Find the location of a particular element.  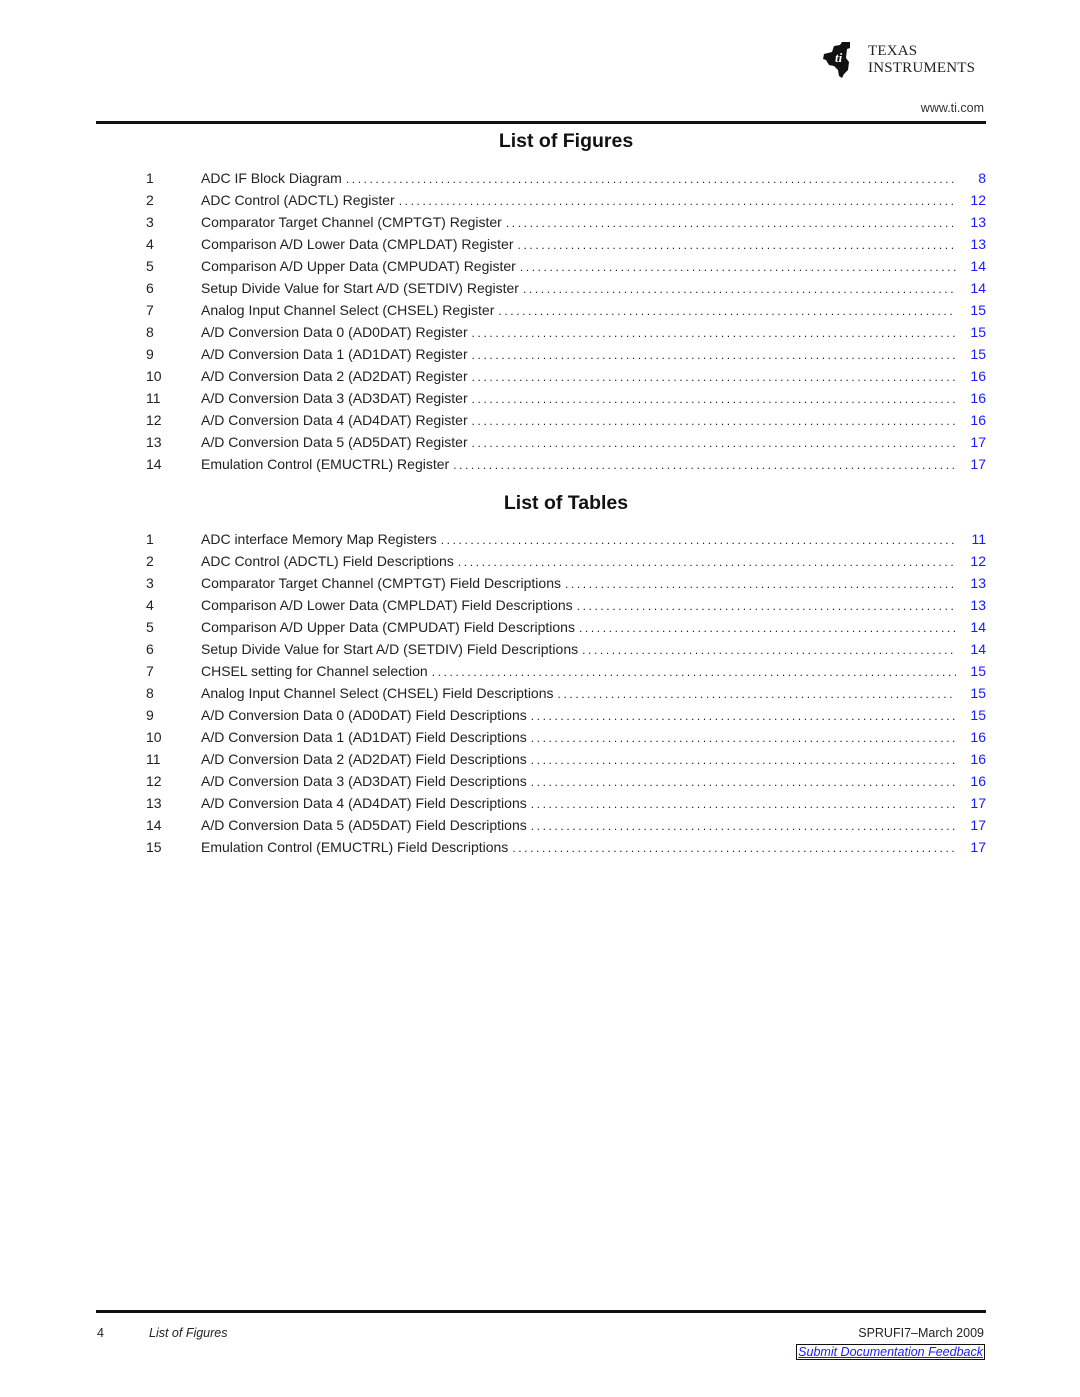

submit-feedback-link: Submit Documentation Feedback is located at coordinates (890, 1352).